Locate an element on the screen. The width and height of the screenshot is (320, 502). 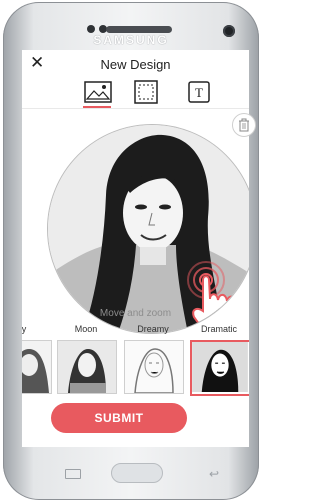
home-button is located at coordinates (137, 473).